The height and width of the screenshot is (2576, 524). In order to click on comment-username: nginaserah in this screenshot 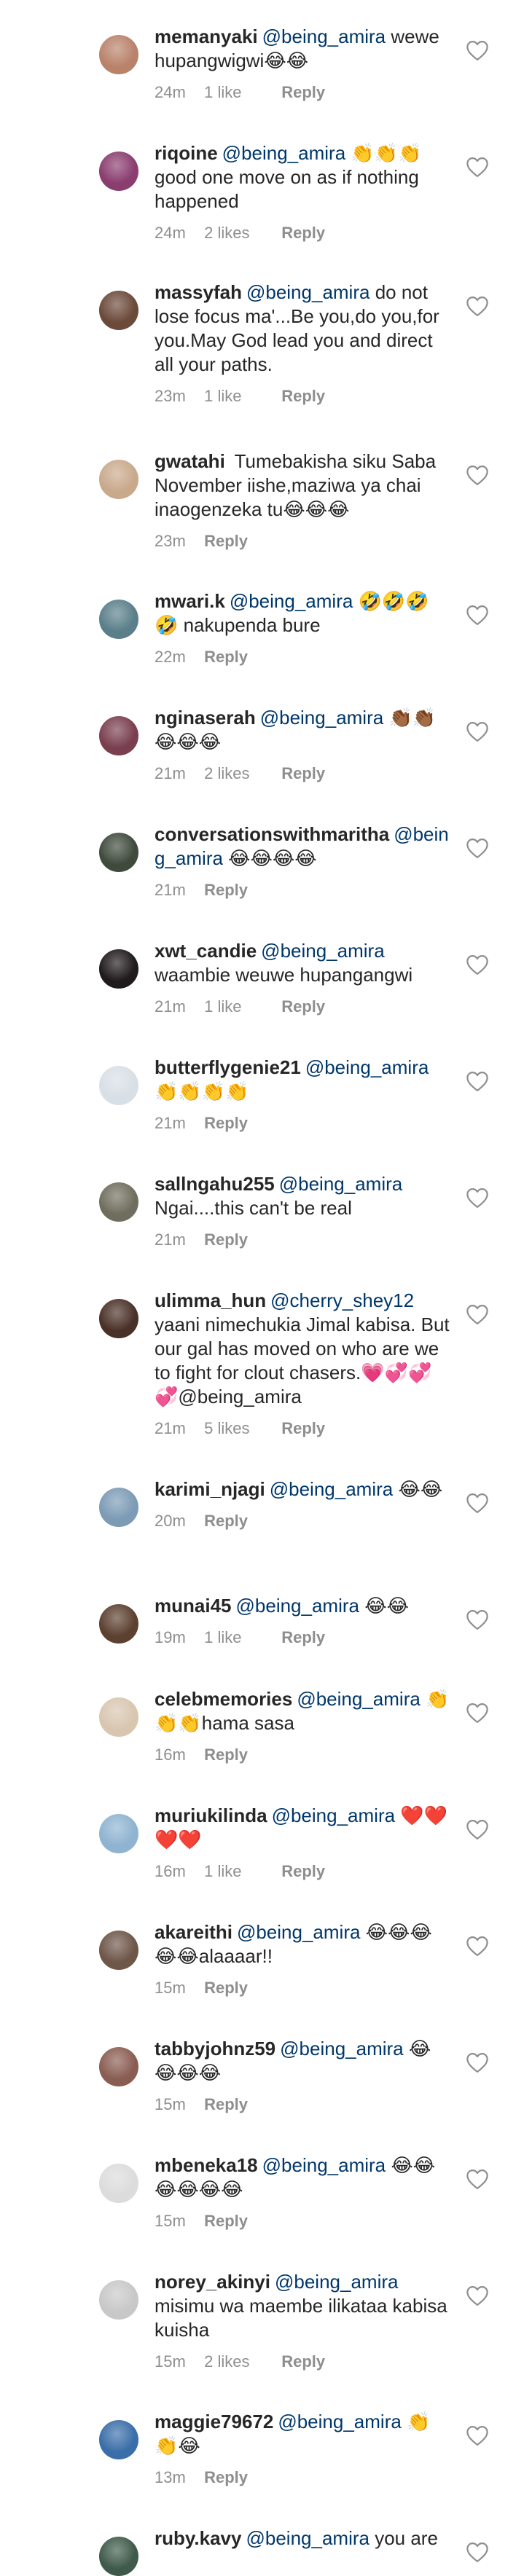, I will do `click(205, 718)`.